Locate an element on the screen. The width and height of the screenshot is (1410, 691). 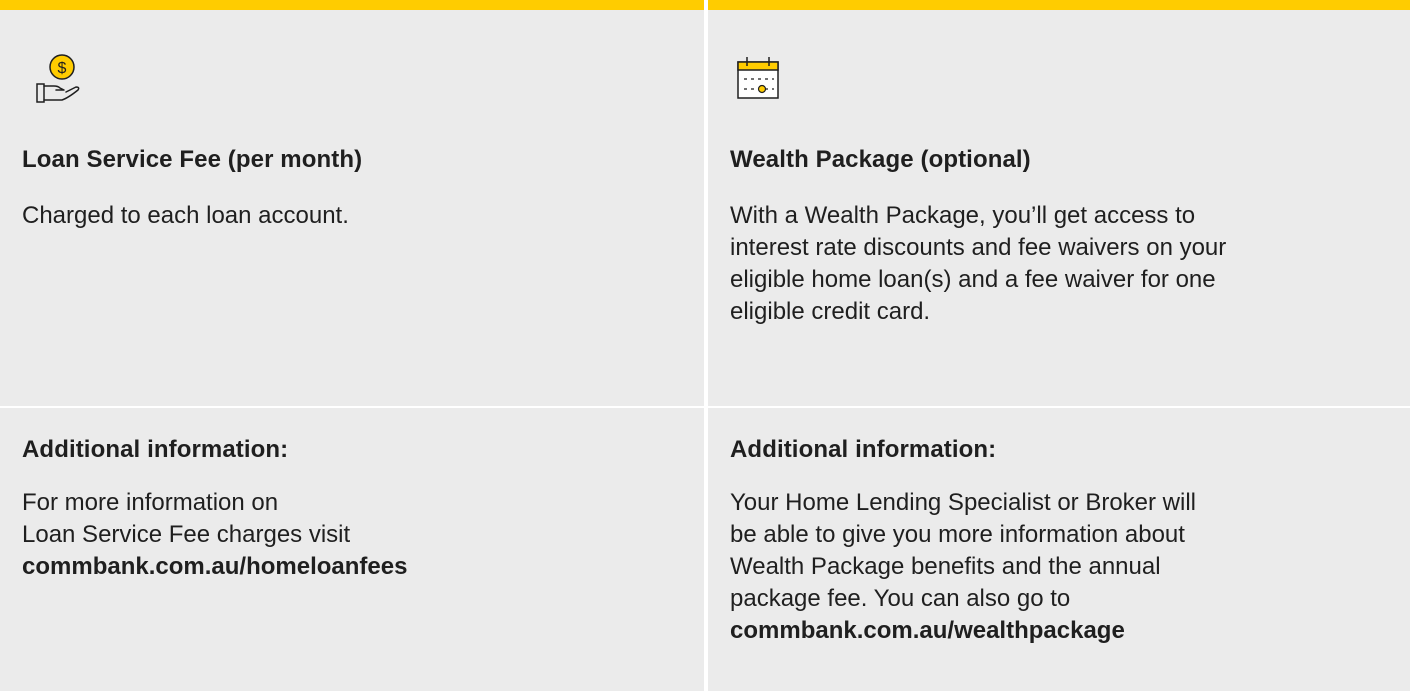
hand-coin-icon: $ is located at coordinates (64, 79).